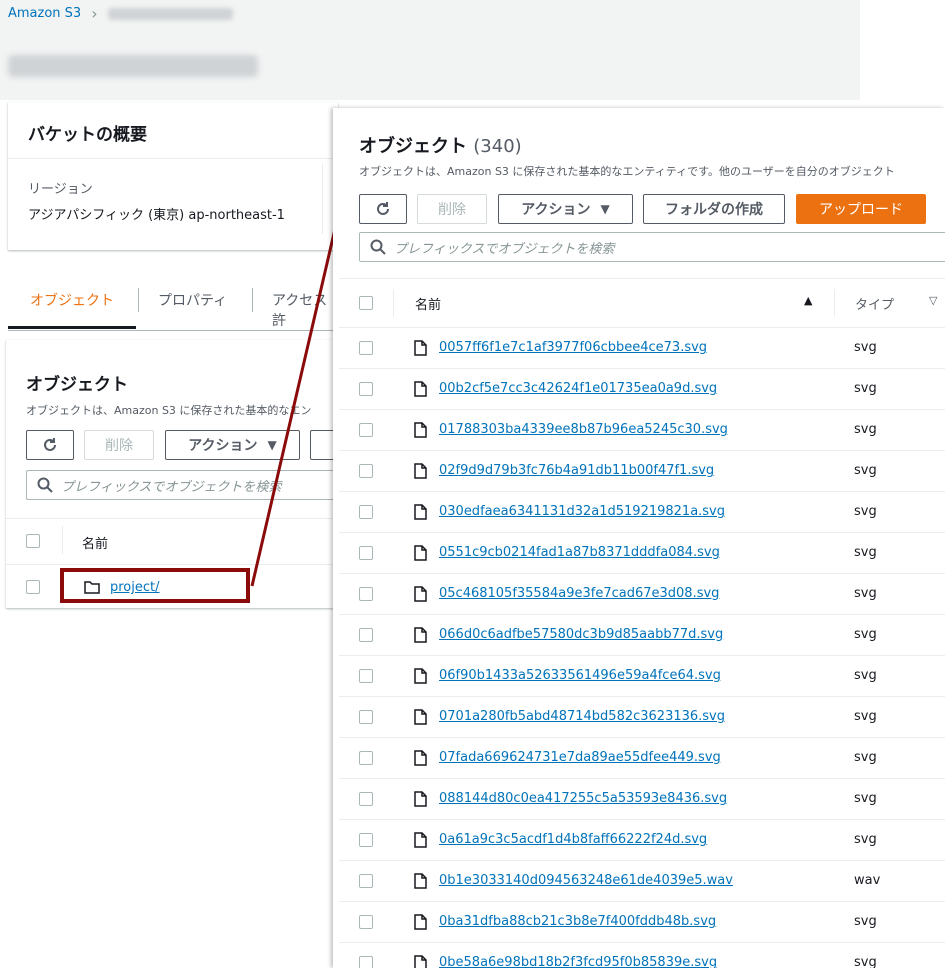  Describe the element at coordinates (580, 675) in the screenshot. I see `file-link: 06f90b1433a52633561496e59a4fce64.svg` at that location.